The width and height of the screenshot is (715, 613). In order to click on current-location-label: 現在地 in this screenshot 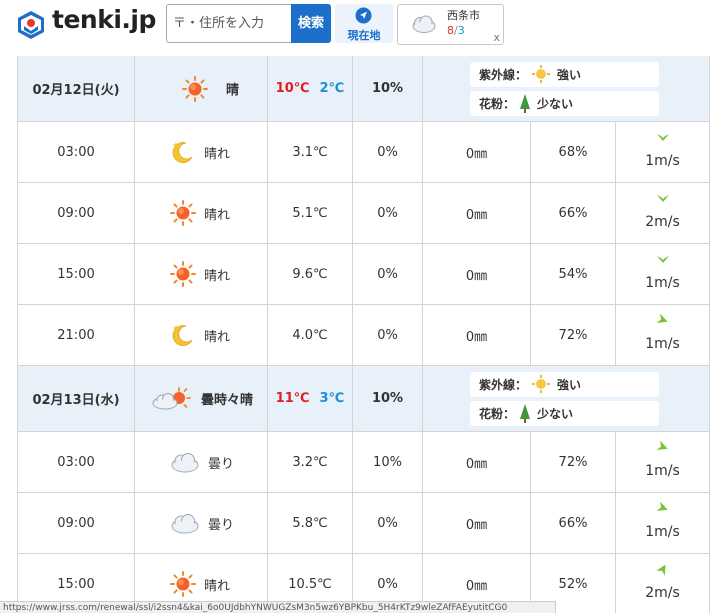, I will do `click(364, 35)`.